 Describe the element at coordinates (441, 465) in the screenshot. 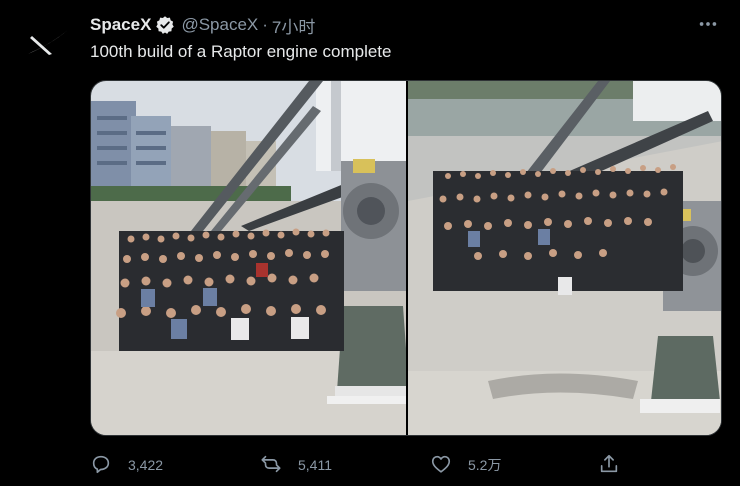

I see `like-icon` at that location.